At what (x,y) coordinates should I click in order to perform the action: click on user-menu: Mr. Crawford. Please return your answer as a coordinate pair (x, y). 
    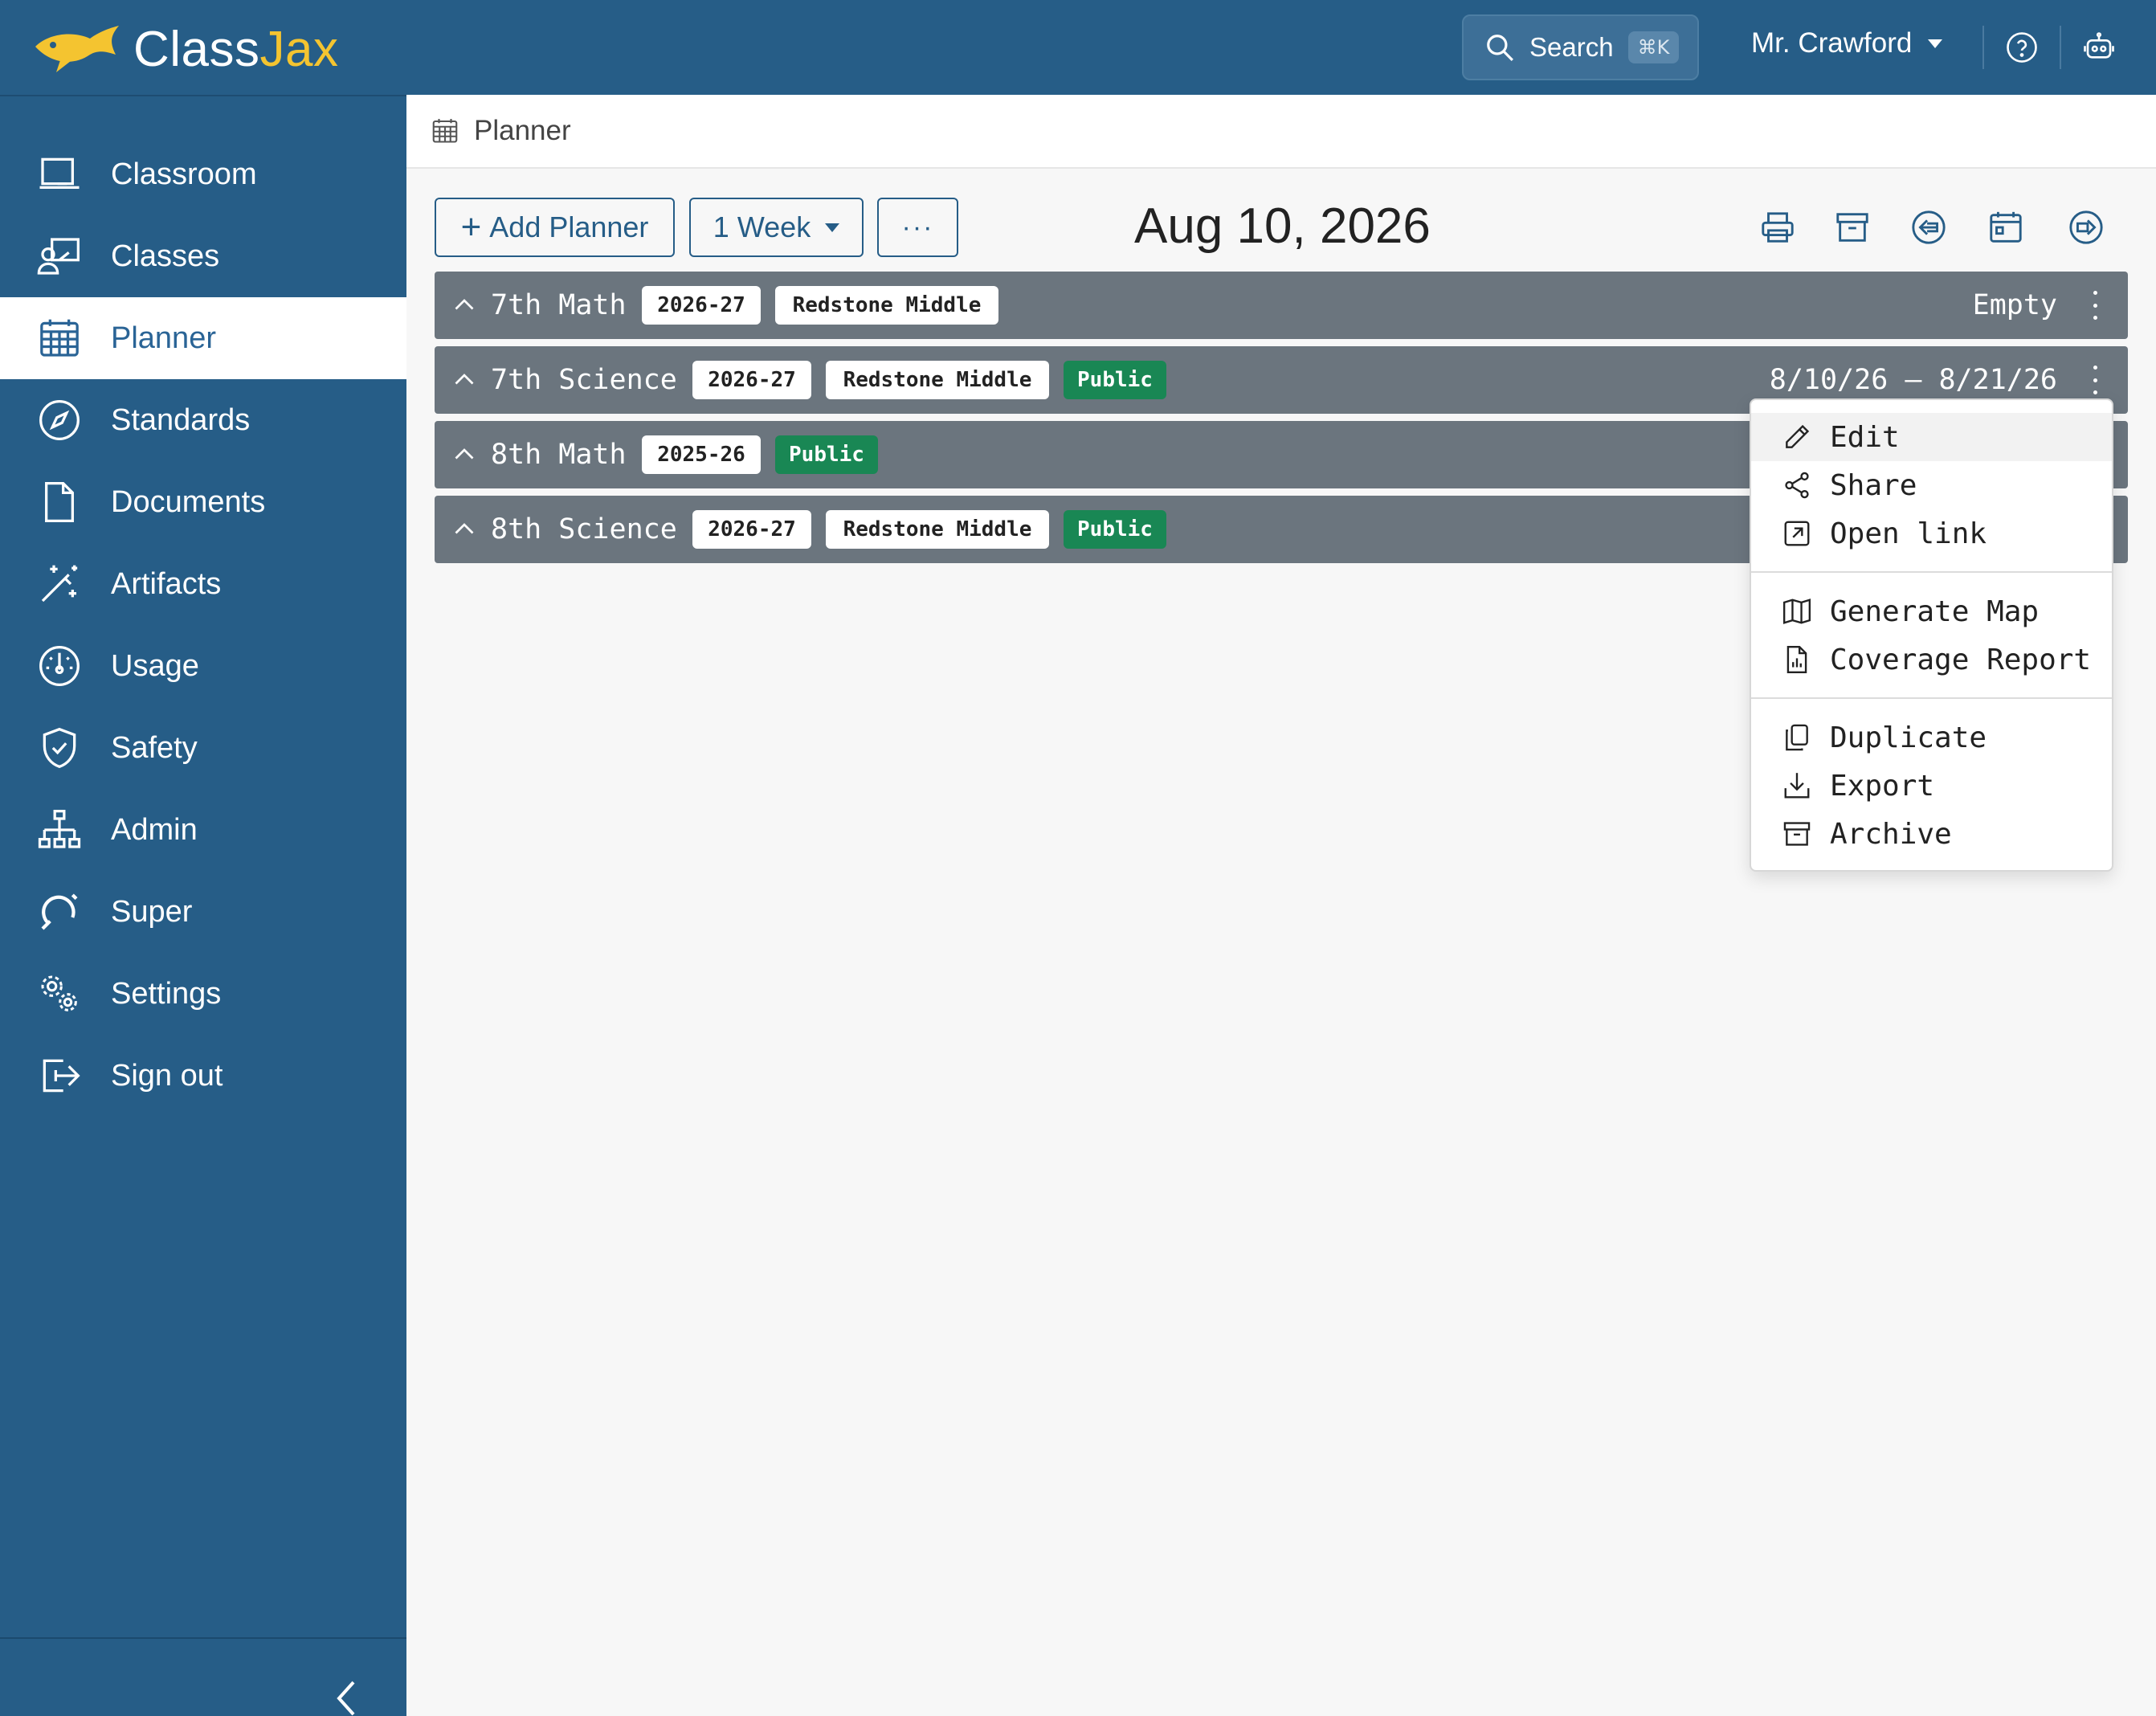
    Looking at the image, I should click on (1847, 43).